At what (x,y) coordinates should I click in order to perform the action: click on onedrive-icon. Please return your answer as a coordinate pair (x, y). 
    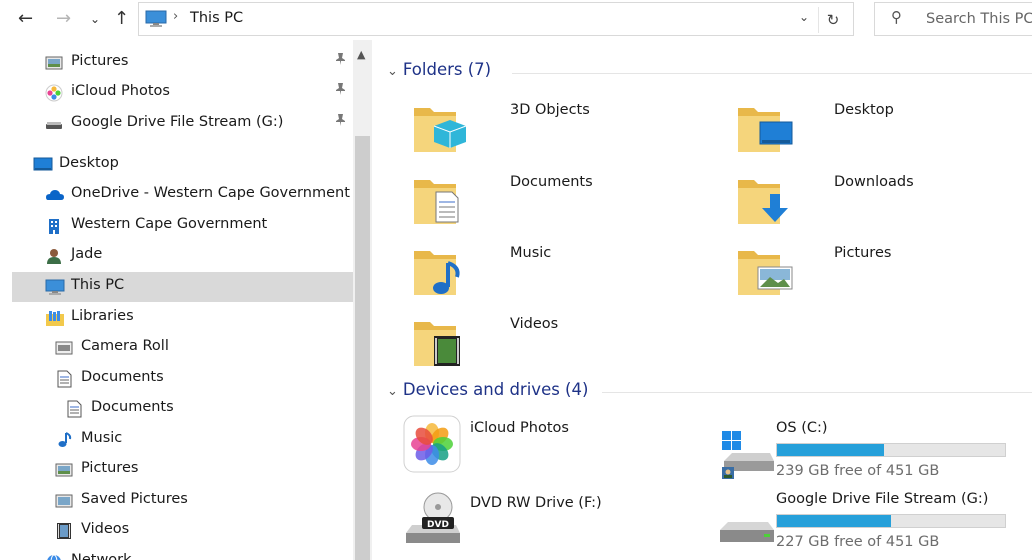
    Looking at the image, I should click on (54, 195).